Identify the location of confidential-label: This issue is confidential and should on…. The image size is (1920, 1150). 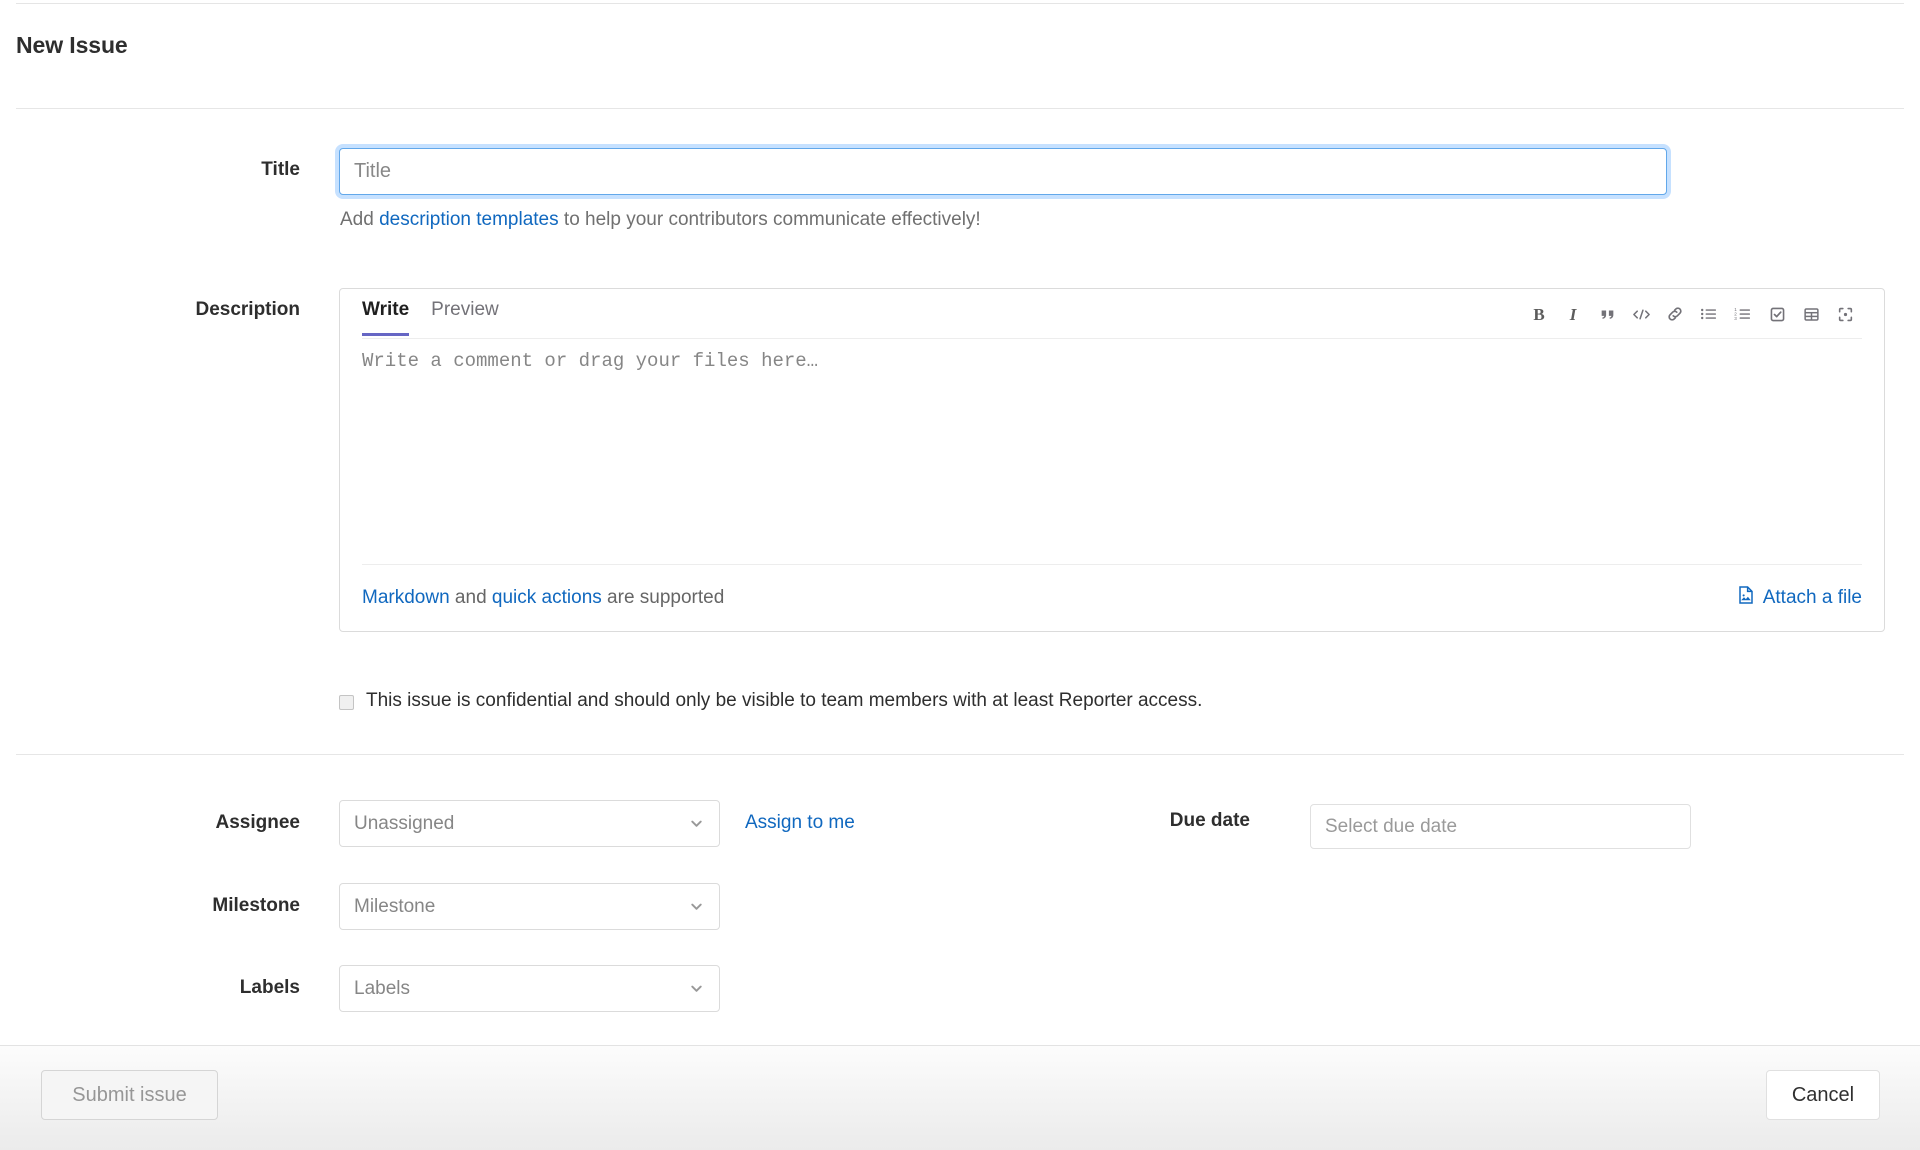
(784, 700).